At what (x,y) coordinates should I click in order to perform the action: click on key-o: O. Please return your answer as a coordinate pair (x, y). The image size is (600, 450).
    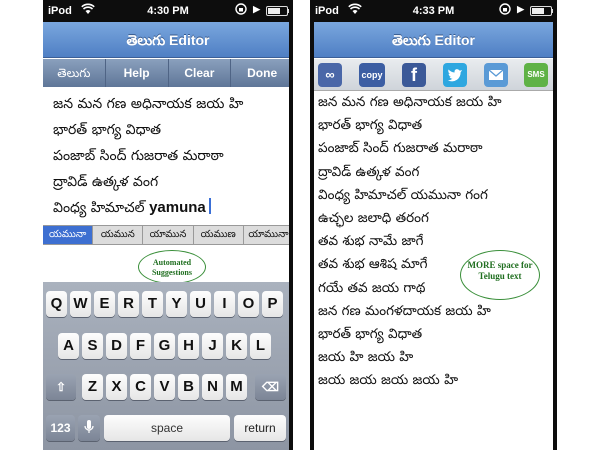
    Looking at the image, I should click on (248, 304).